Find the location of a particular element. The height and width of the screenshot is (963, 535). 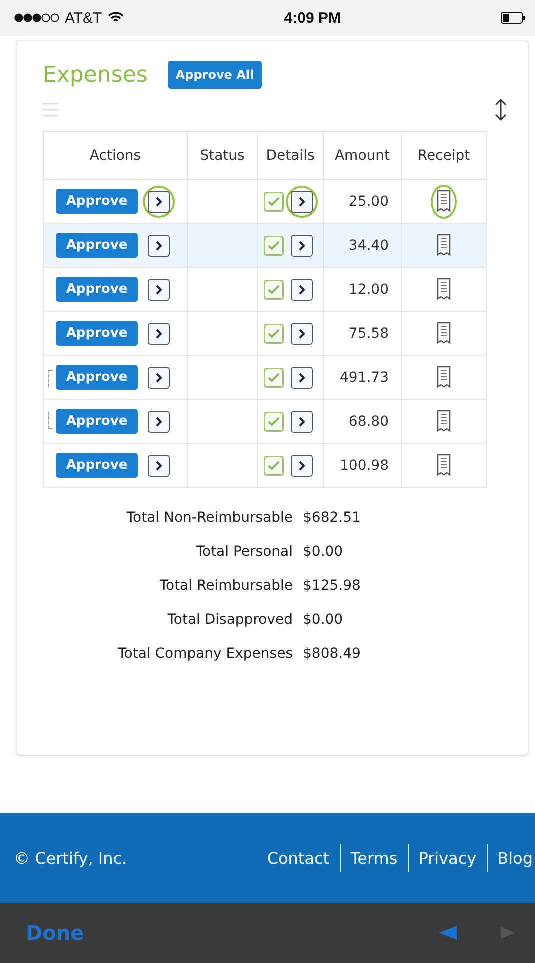

table-row: Approve 12.00 is located at coordinates (265, 290).